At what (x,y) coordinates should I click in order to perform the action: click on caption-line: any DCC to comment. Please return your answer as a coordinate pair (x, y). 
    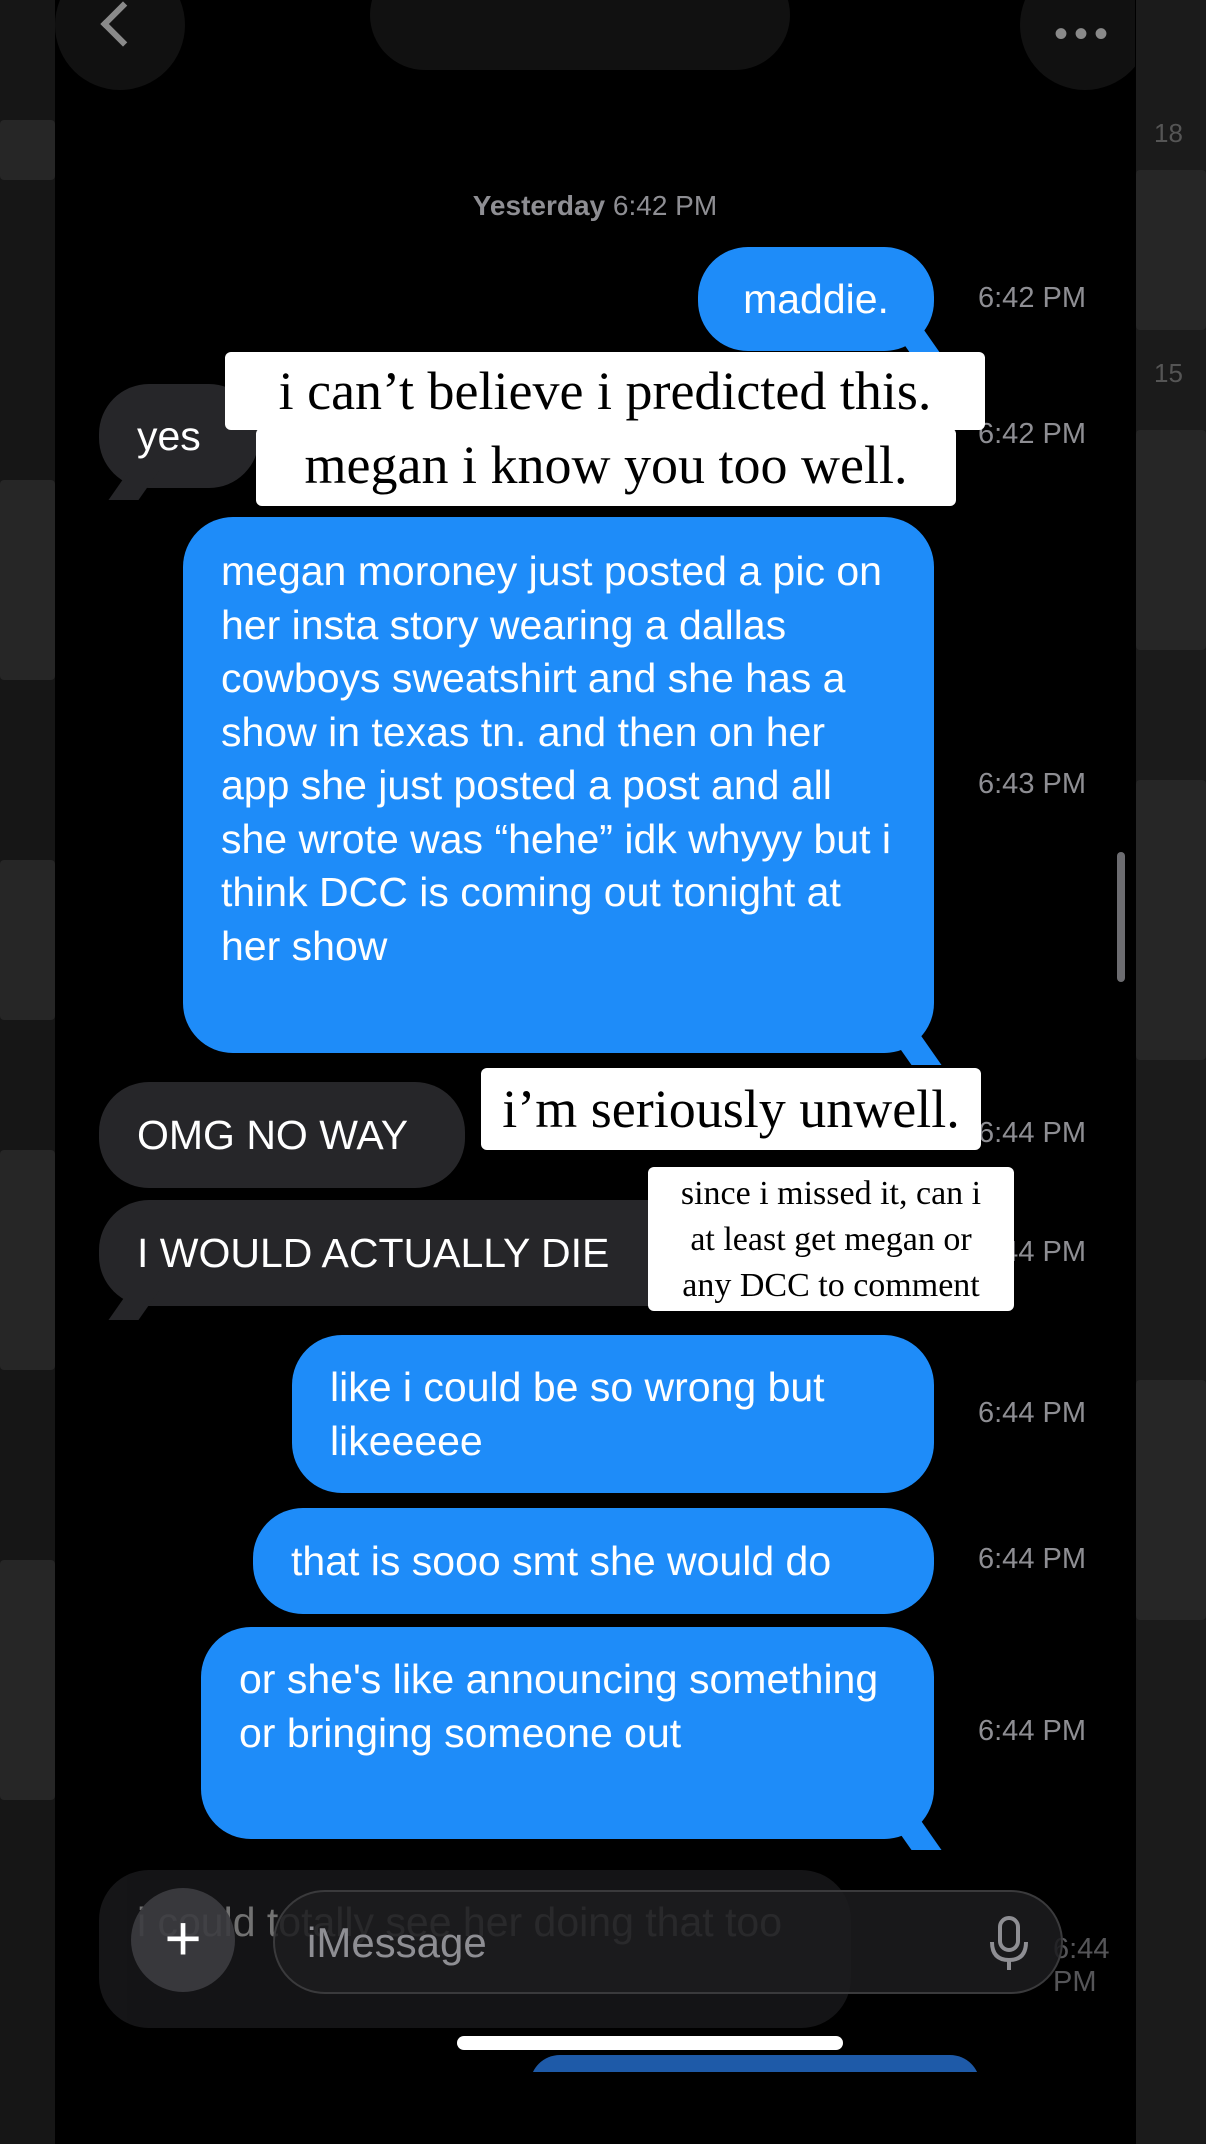
    Looking at the image, I should click on (831, 1285).